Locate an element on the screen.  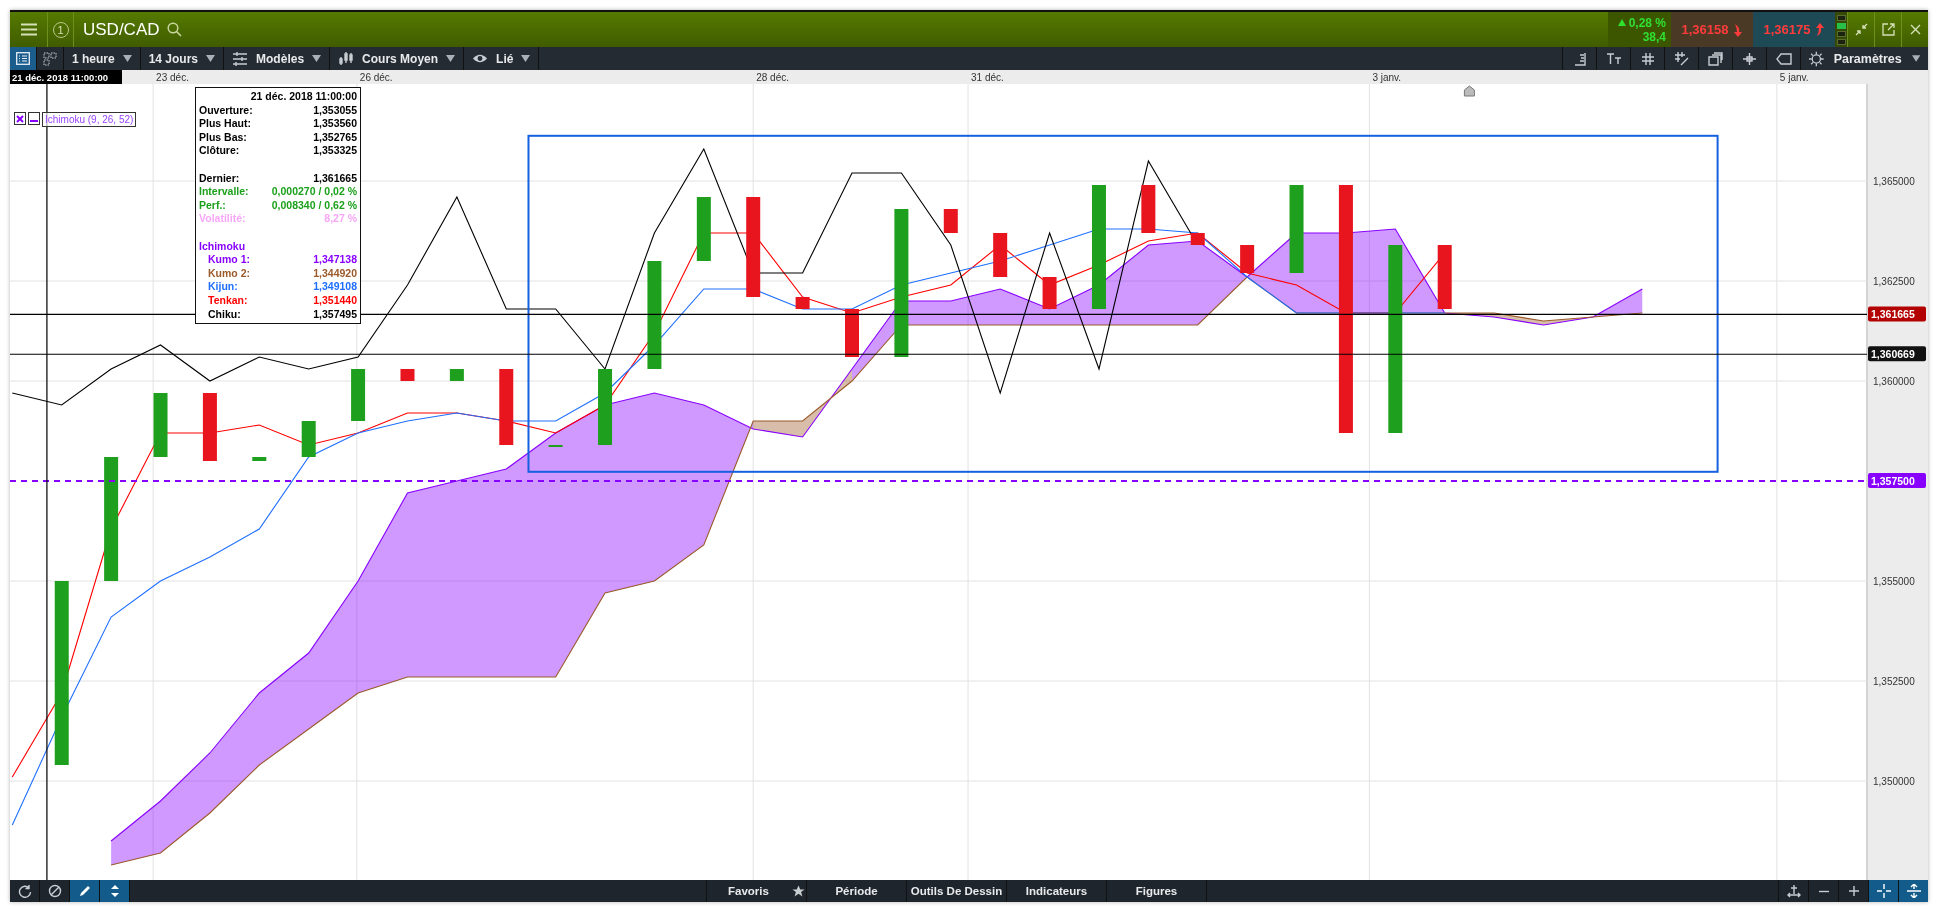
tooltip-value: 1,353560 is located at coordinates (335, 124).